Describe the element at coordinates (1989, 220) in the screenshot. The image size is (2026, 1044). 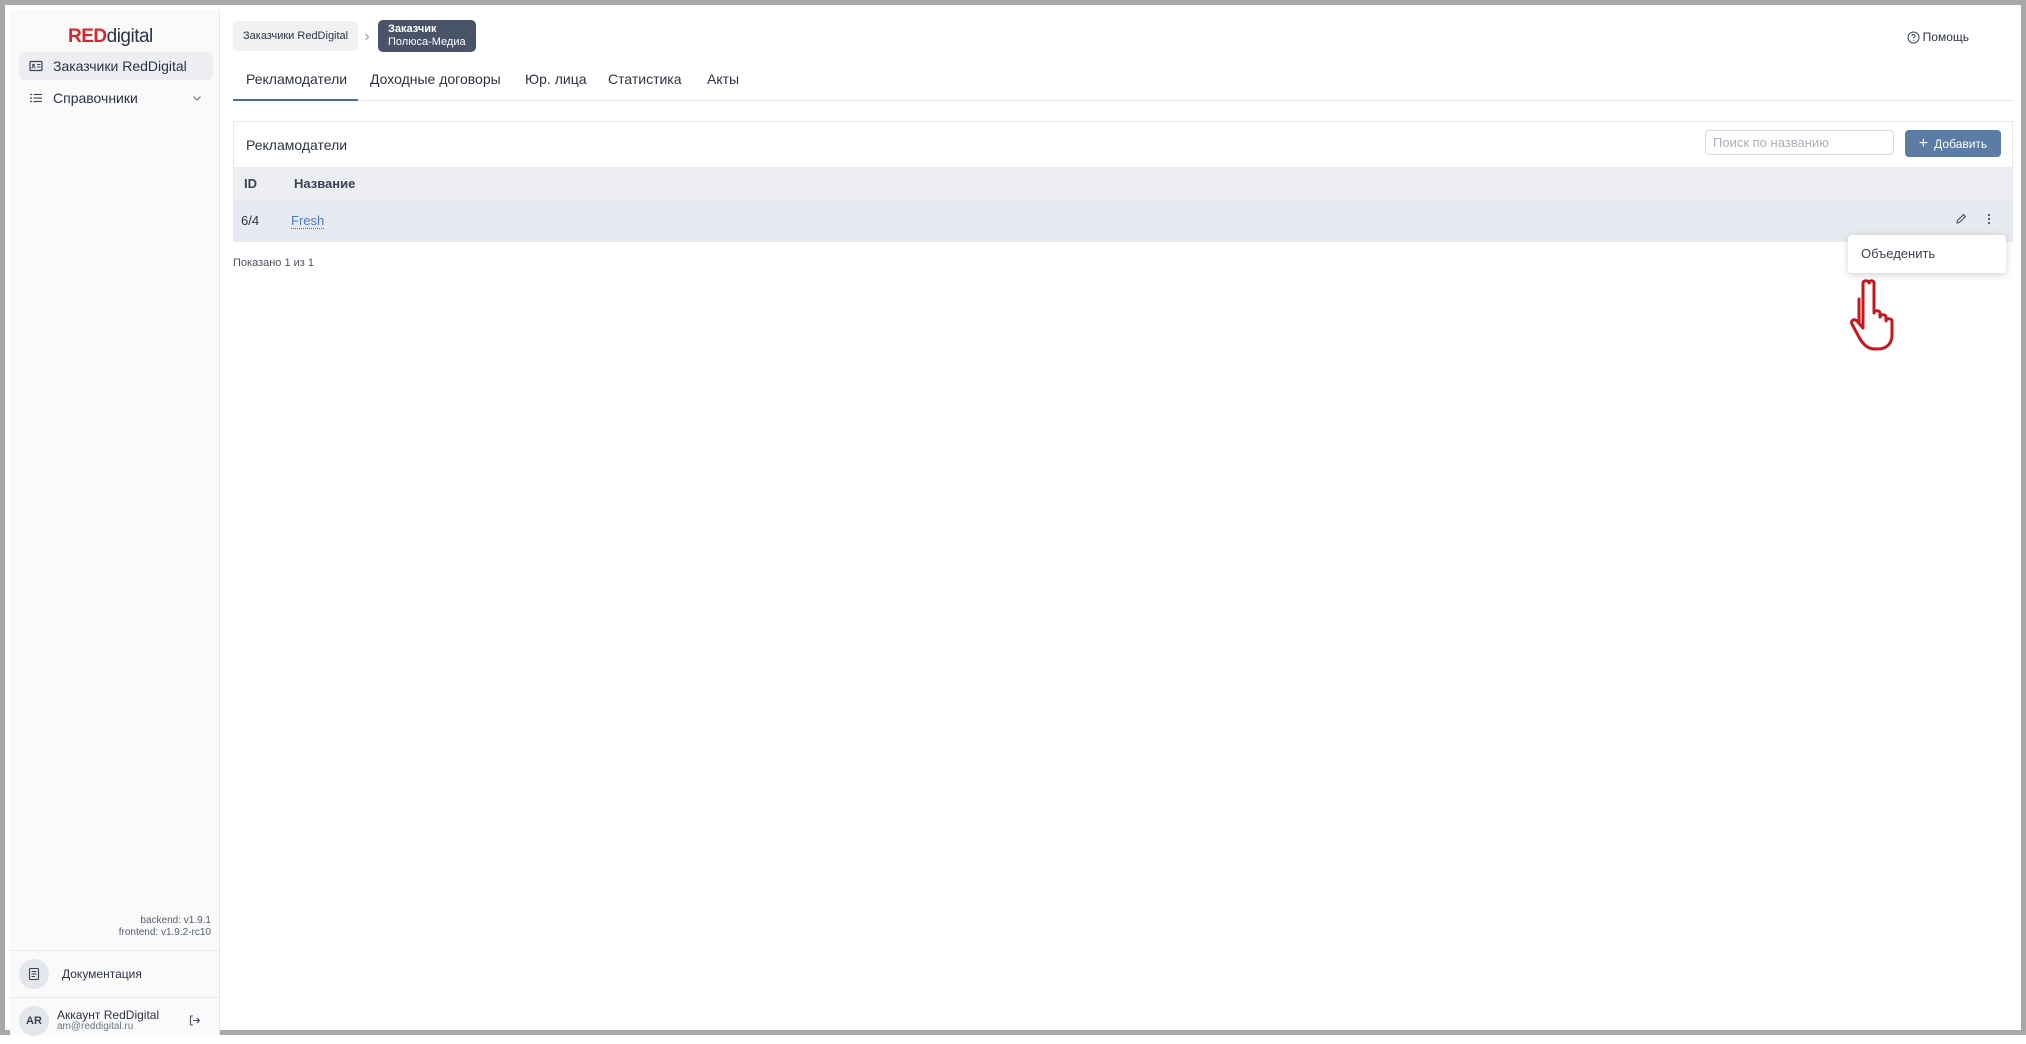
I see `more-vertical-icon` at that location.